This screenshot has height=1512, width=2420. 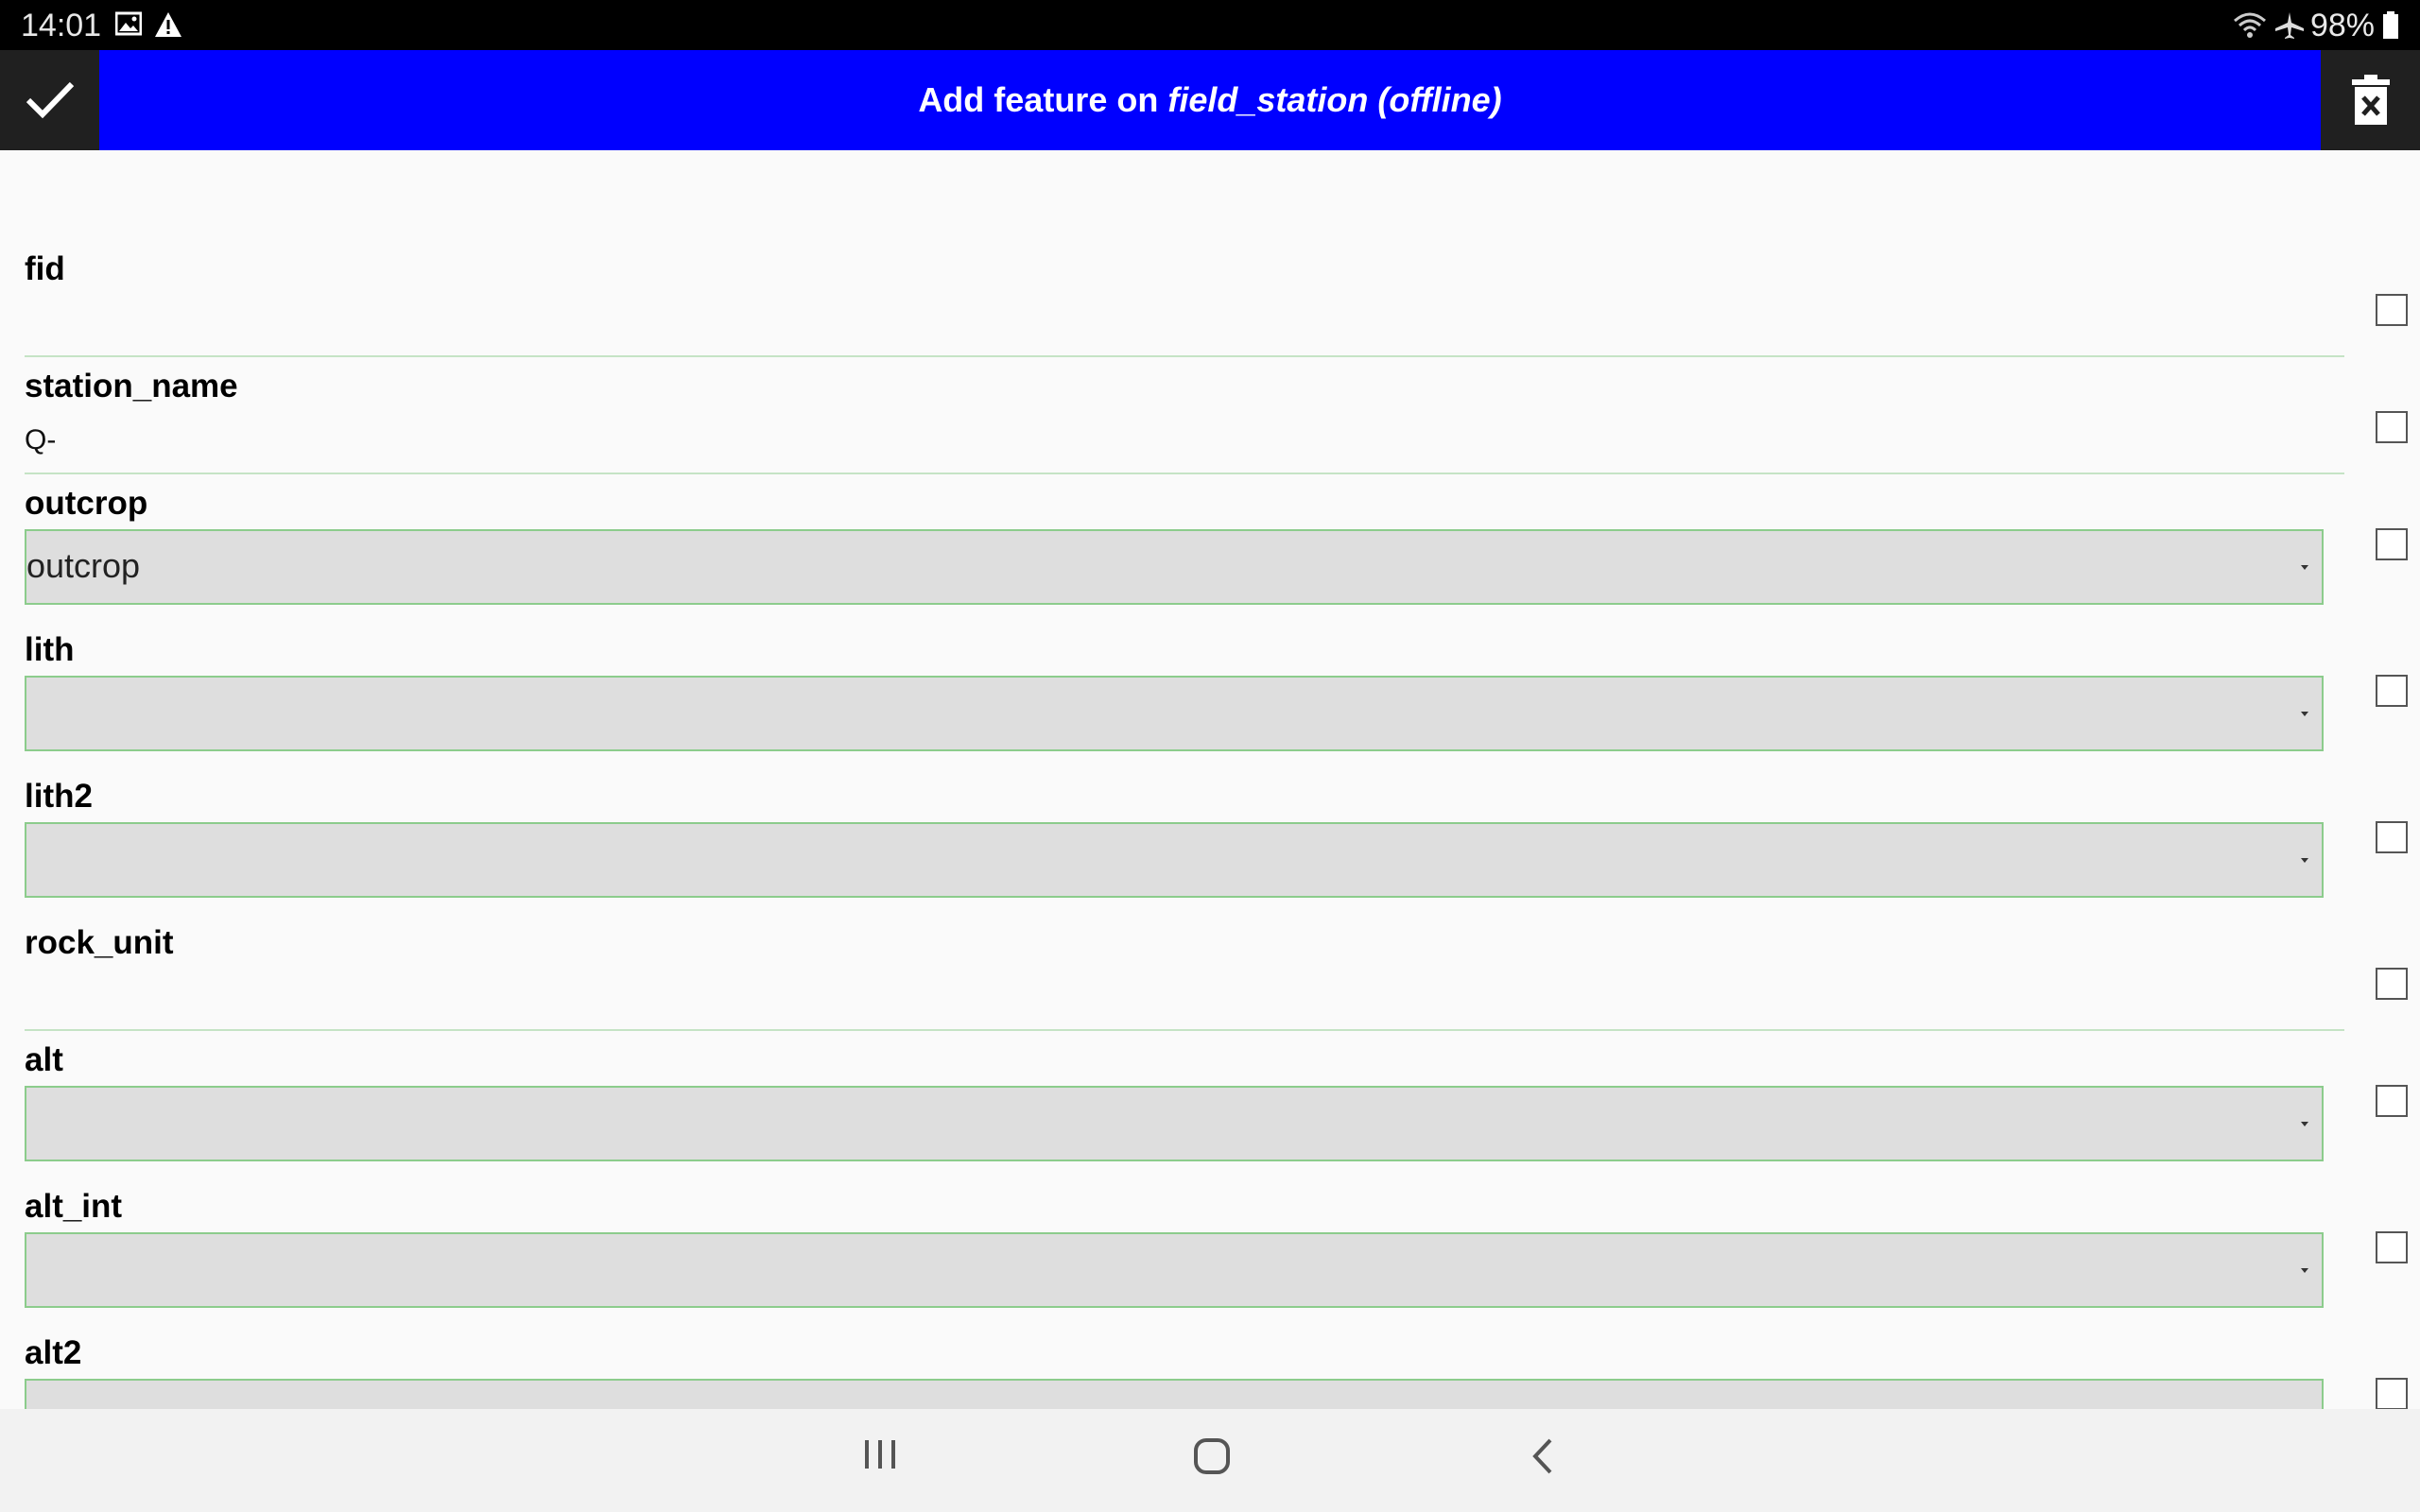 I want to click on gallery-icon, so click(x=129, y=26).